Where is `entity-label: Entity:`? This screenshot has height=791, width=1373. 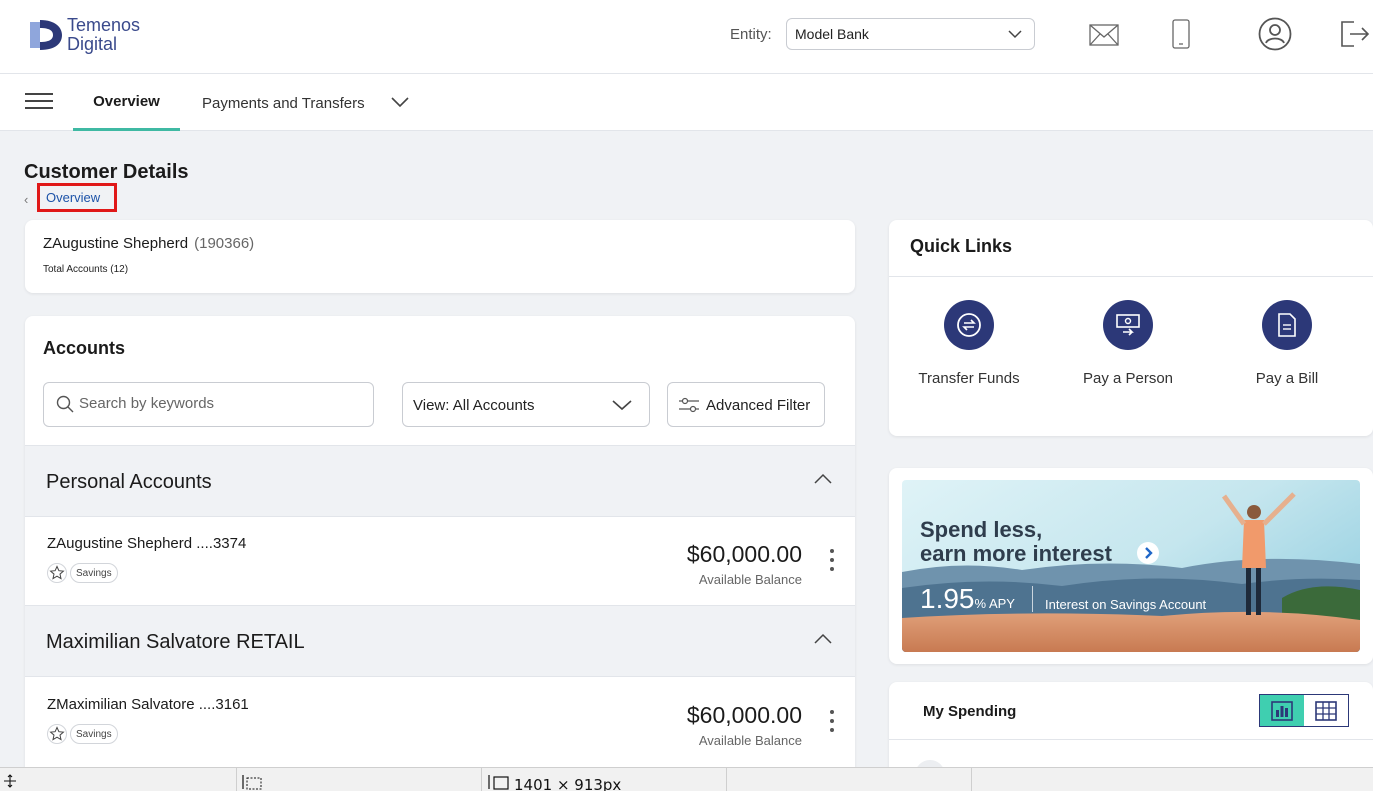 entity-label: Entity: is located at coordinates (751, 34).